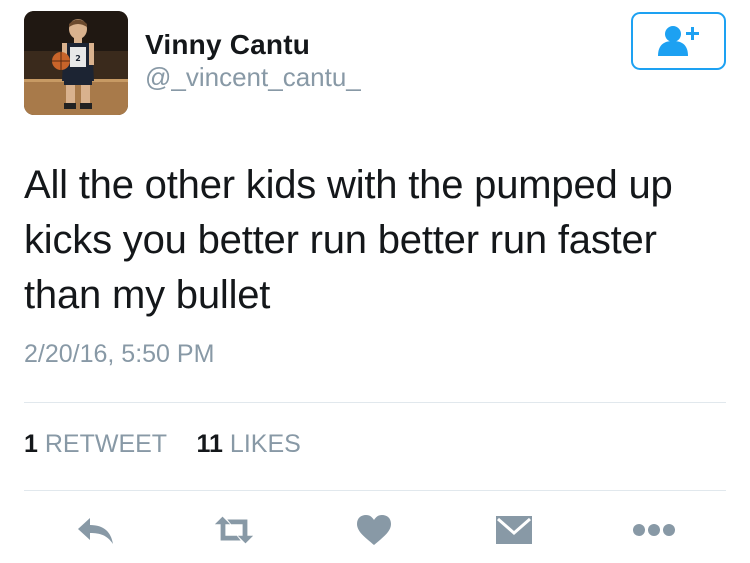  Describe the element at coordinates (31, 444) in the screenshot. I see `retweet-count: 1` at that location.